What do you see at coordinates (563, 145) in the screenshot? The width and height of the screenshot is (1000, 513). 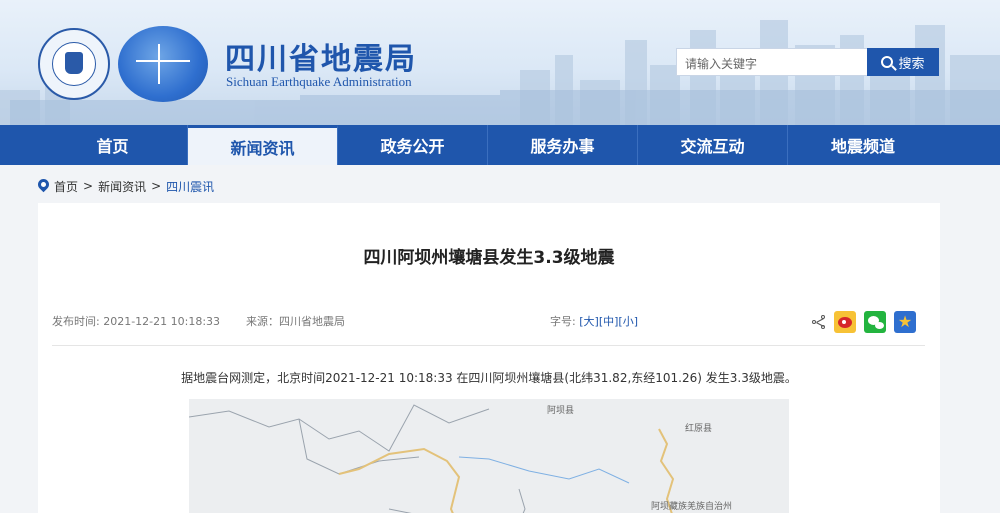 I see `nav-item-services: 服务办事` at bounding box center [563, 145].